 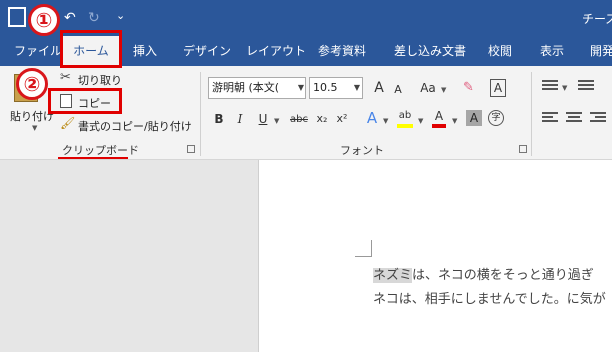 I want to click on customize-quick-access-icon: ⌄, so click(x=120, y=16).